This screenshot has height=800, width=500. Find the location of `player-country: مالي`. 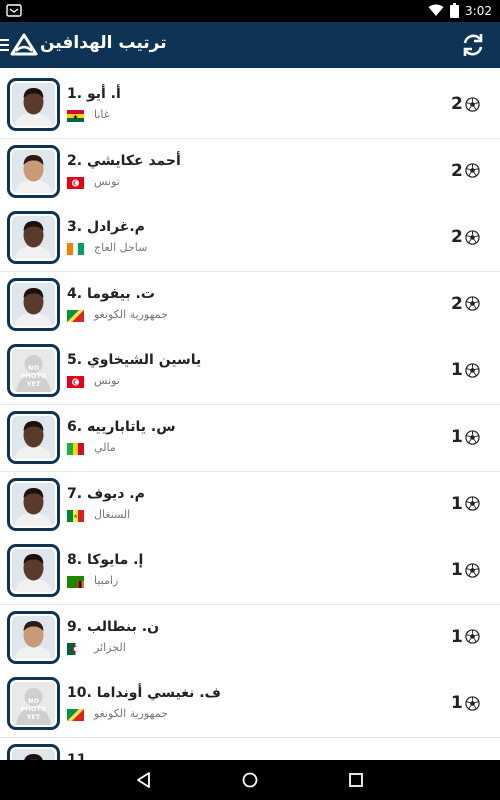

player-country: مالي is located at coordinates (105, 447).